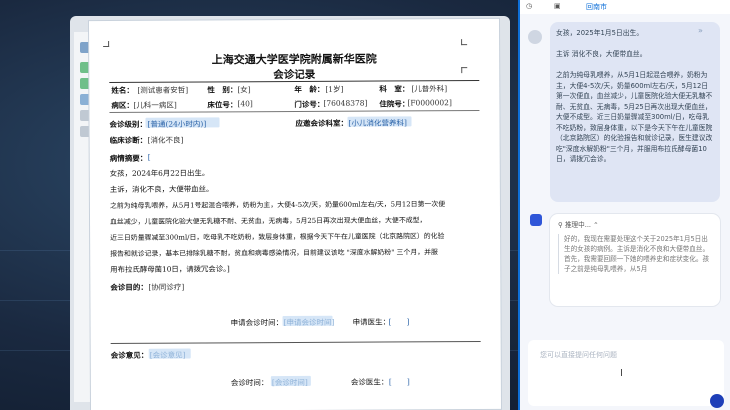  Describe the element at coordinates (243, 89) in the screenshot. I see `sex-field: [女]` at that location.